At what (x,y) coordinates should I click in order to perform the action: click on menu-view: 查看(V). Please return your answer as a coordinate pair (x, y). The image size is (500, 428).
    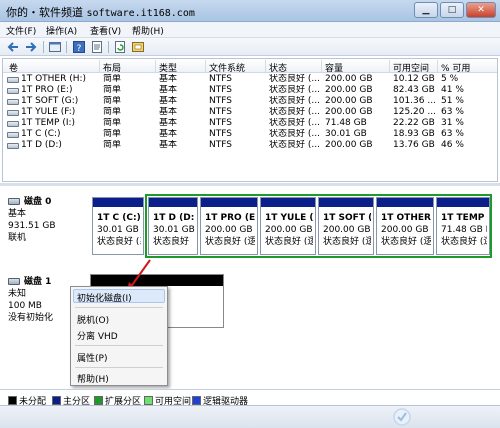
    Looking at the image, I should click on (105, 30).